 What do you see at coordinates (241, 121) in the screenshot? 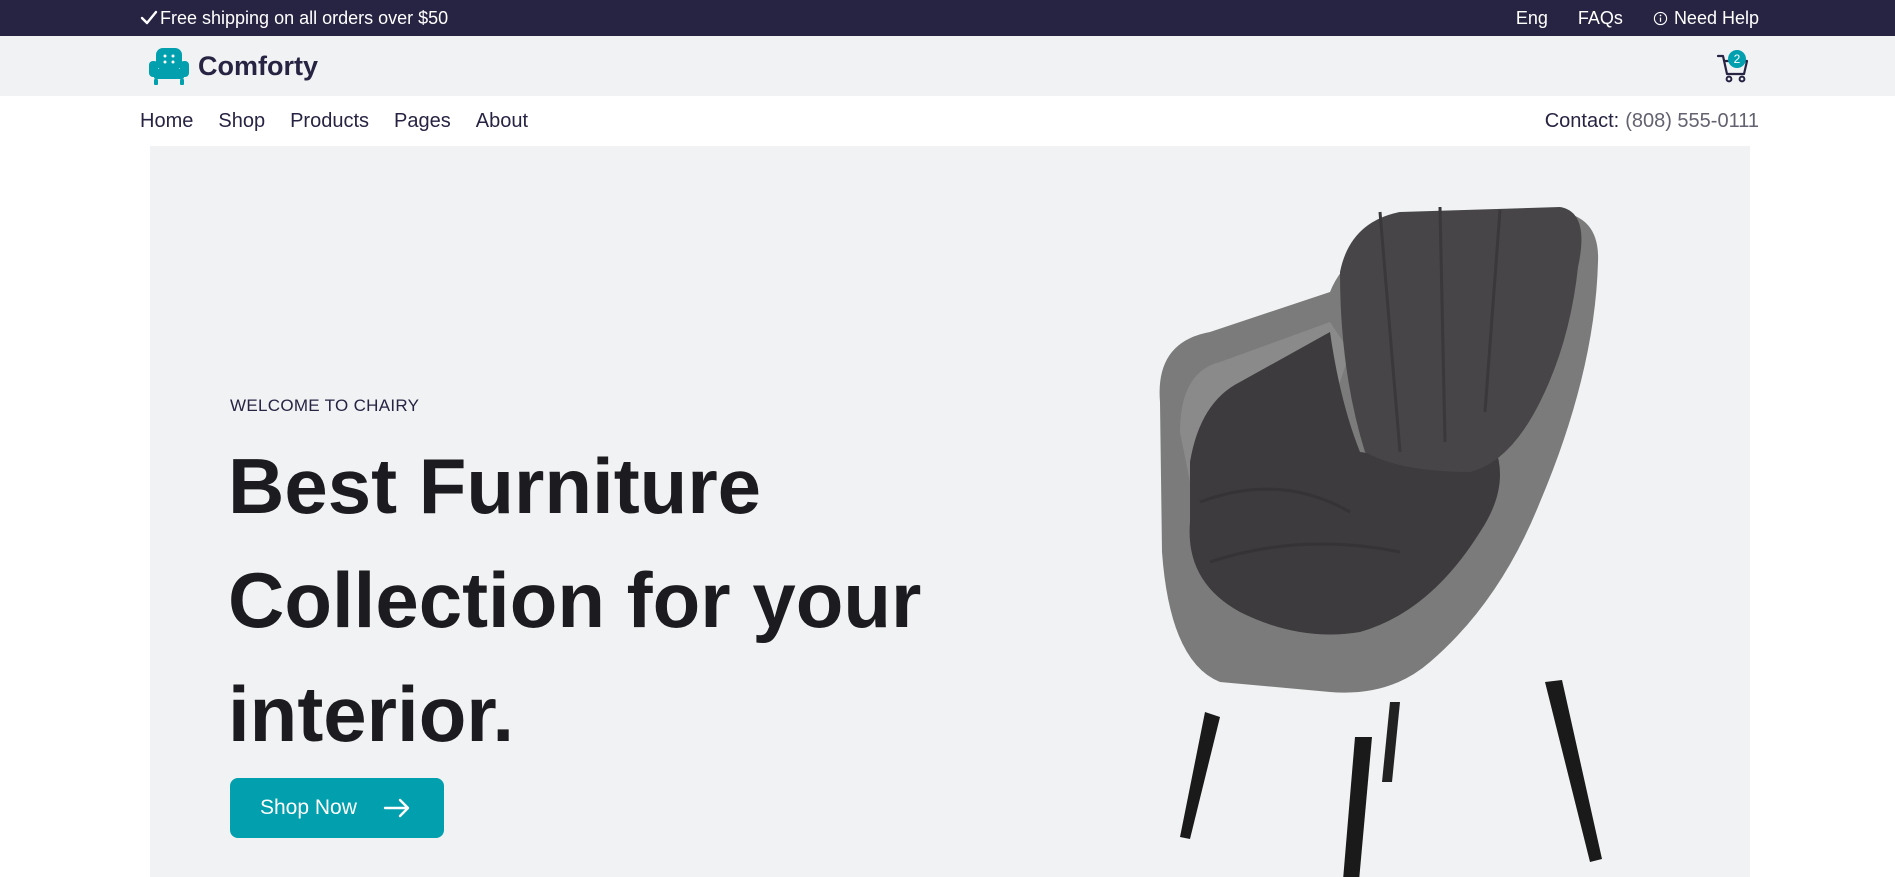
I see `nav-shop: Shop` at bounding box center [241, 121].